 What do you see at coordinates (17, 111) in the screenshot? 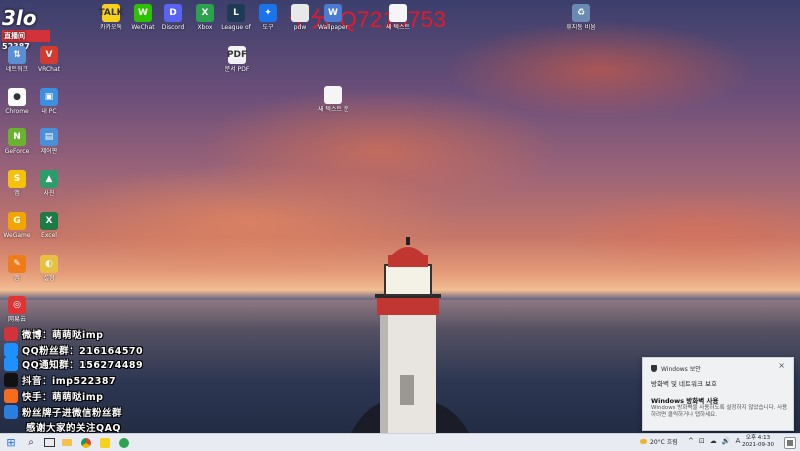
I see `desktop-icon-label: Chrome` at bounding box center [17, 111].